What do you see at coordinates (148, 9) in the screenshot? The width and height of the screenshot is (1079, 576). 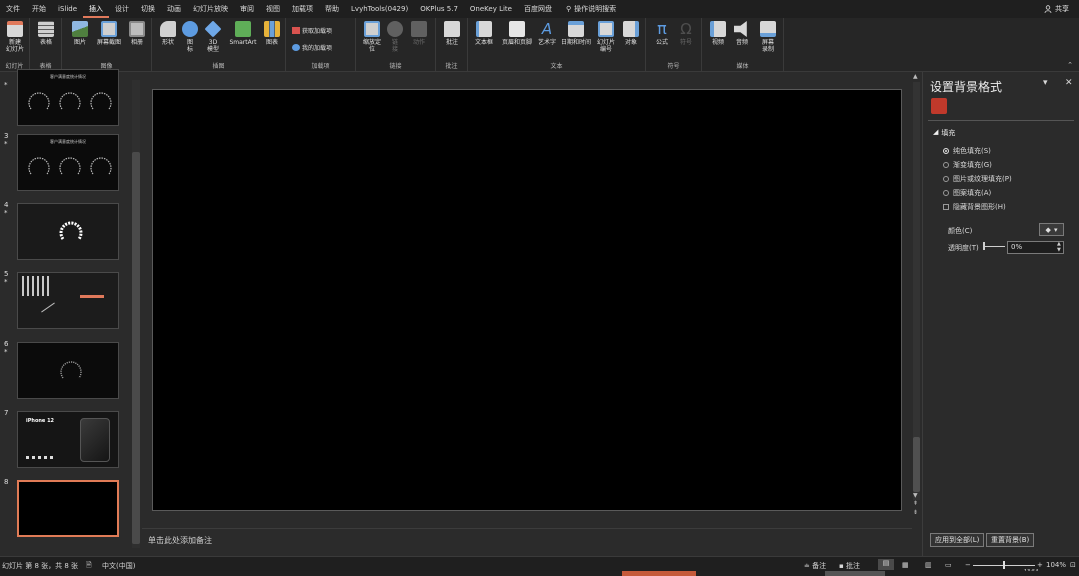 I see `tab-5: 切换` at bounding box center [148, 9].